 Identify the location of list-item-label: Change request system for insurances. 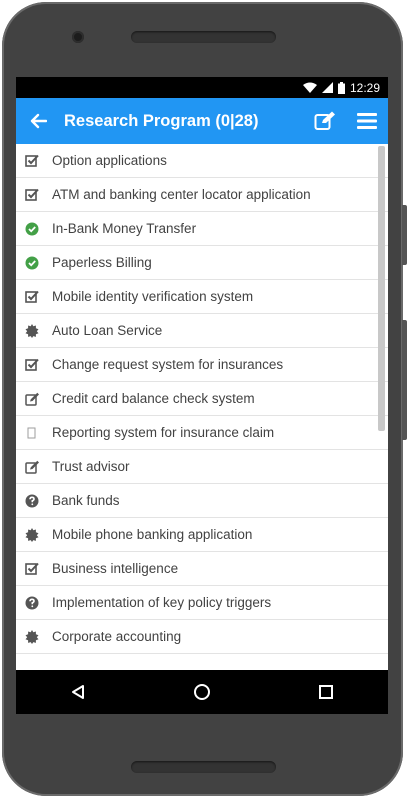
(168, 364).